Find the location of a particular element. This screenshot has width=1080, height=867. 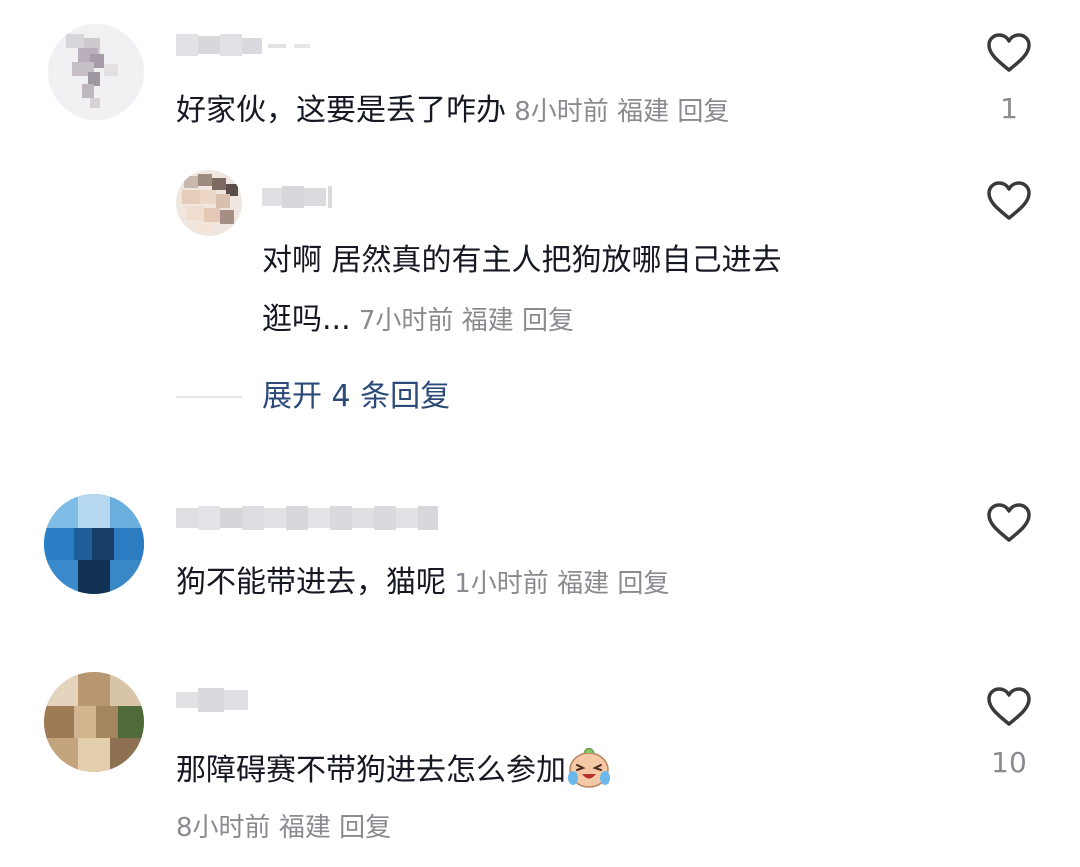

like-count: 10 is located at coordinates (1009, 762).